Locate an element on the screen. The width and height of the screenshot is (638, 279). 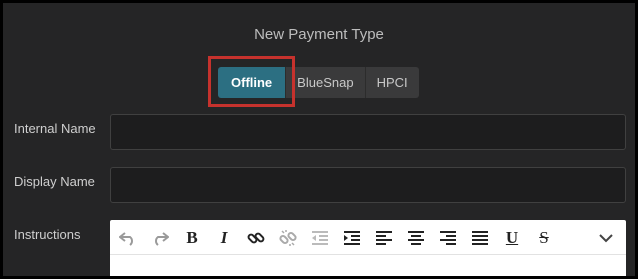
bold-label: B is located at coordinates (192, 237).